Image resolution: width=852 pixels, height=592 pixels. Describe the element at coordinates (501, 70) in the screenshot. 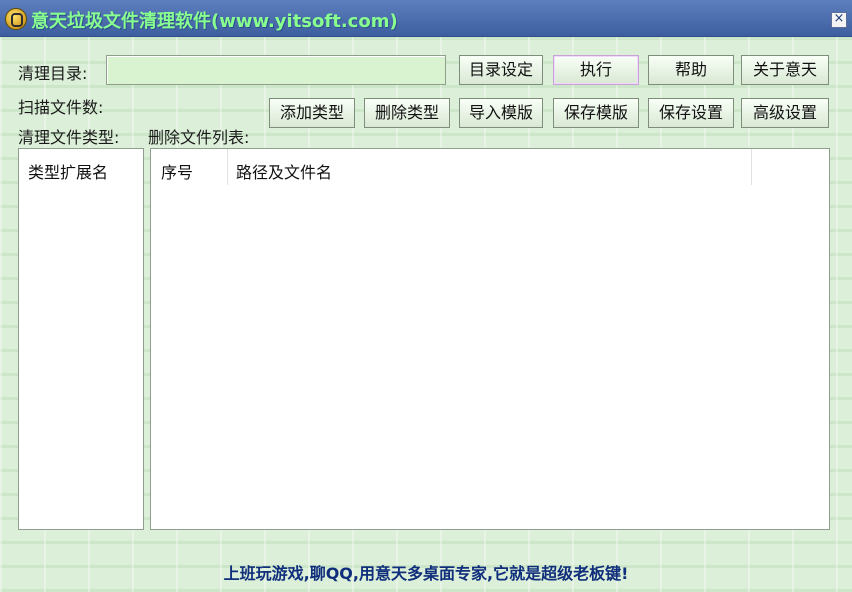

I see `set-dir-button: 目录设定` at that location.